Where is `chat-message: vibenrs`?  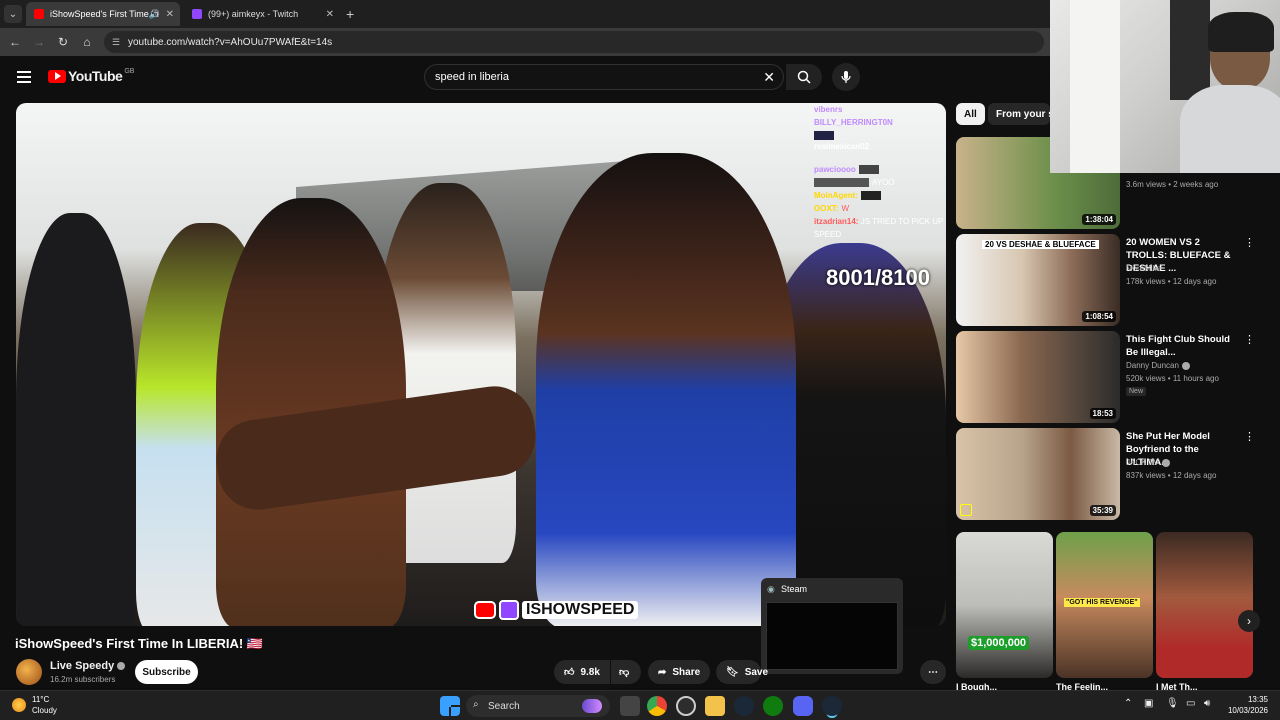
chat-message: vibenrs is located at coordinates (828, 109).